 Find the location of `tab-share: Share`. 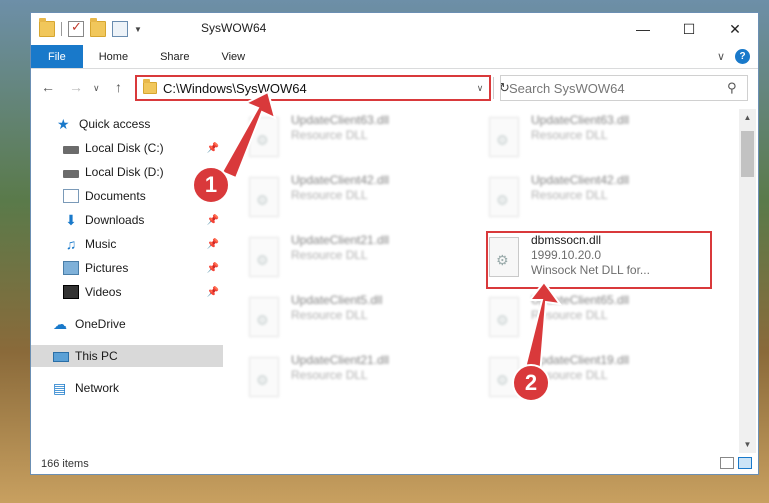

tab-share: Share is located at coordinates (174, 56).